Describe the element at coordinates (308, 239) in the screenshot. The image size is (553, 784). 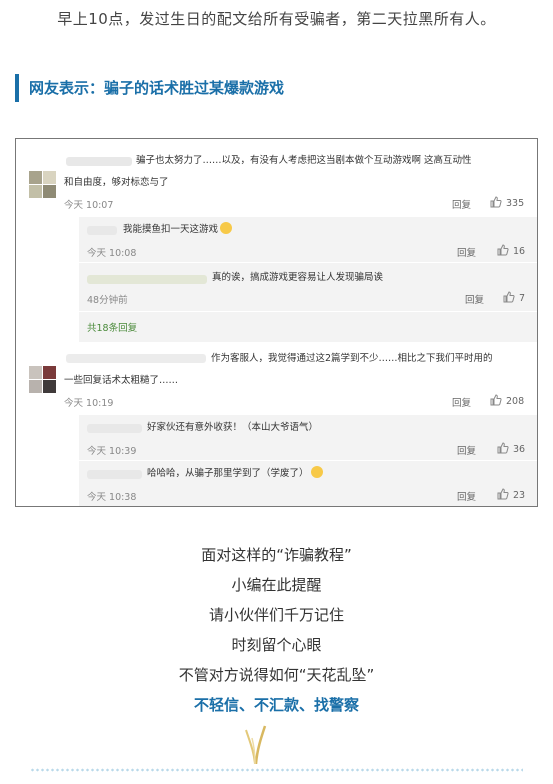
I see `reply-1: 我能摸鱼扣一天这游戏 今天 10:08 回复 16` at that location.